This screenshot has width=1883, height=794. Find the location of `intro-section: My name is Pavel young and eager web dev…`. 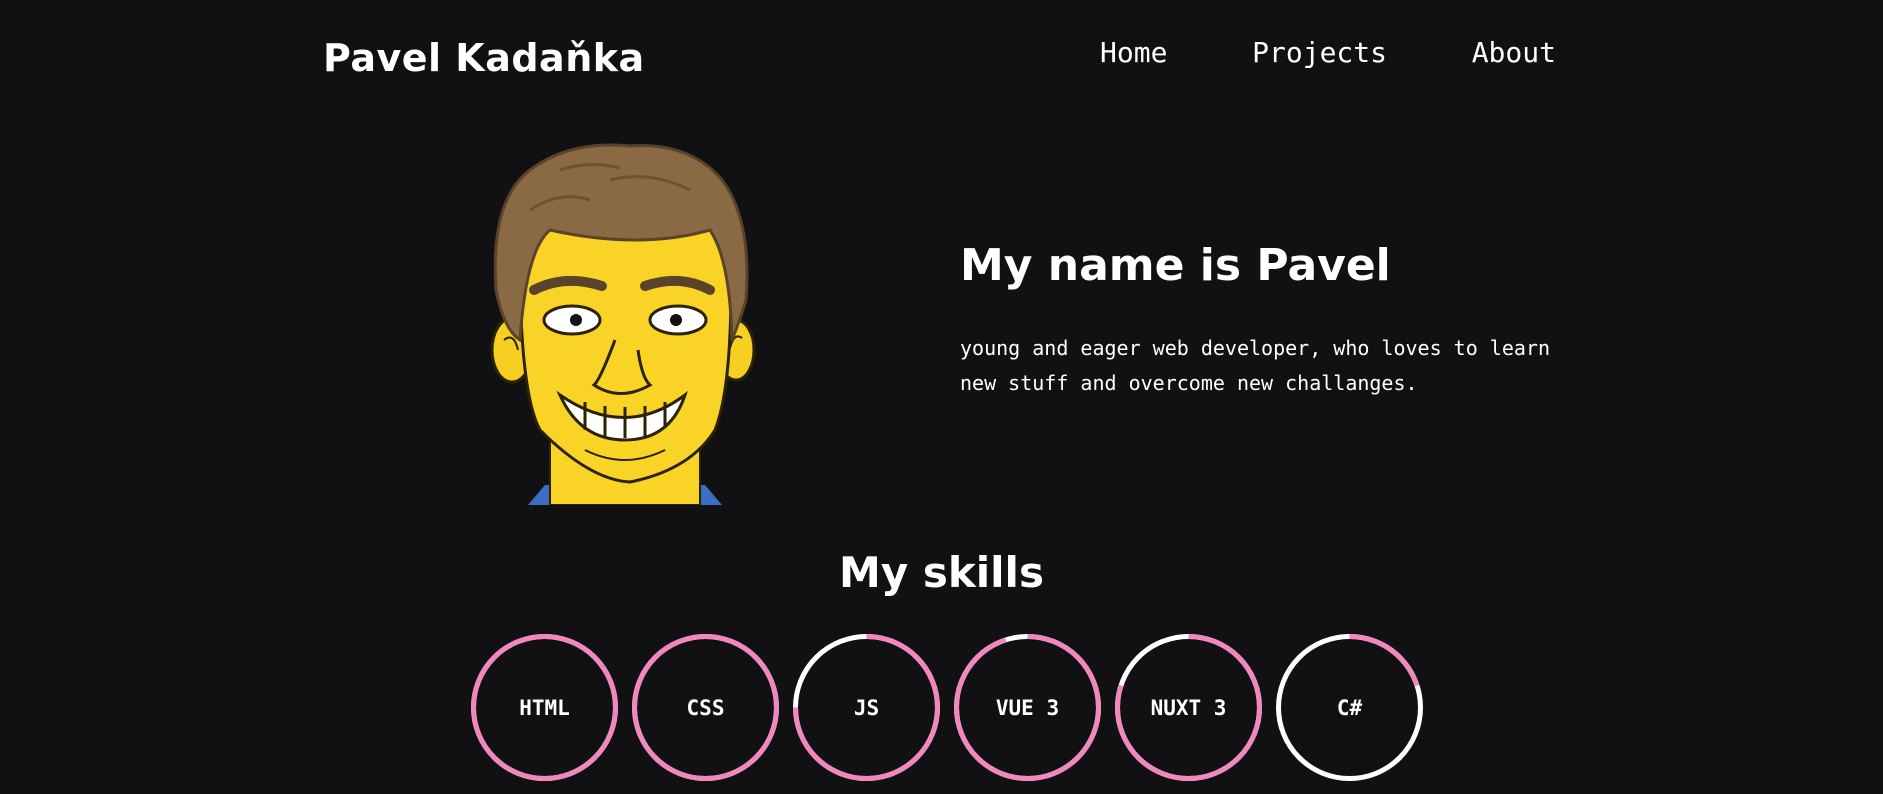

intro-section: My name is Pavel young and eager web dev… is located at coordinates (1270, 320).